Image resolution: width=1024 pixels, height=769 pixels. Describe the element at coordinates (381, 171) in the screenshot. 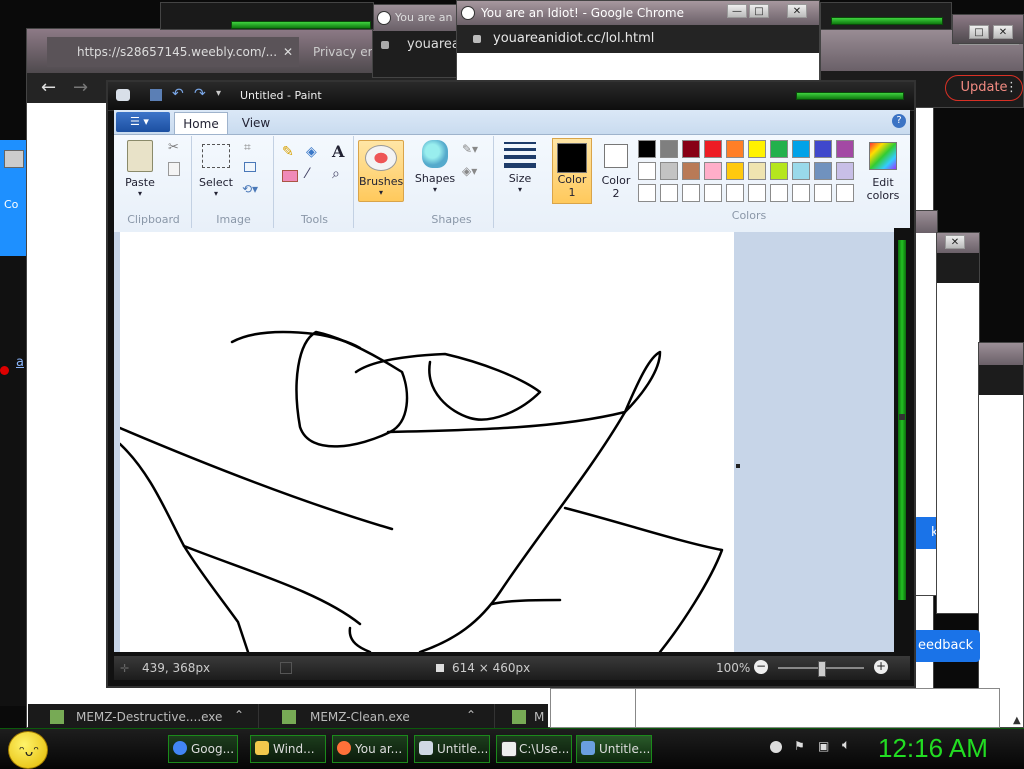

I see `brushes-button: Brushes ▾` at that location.